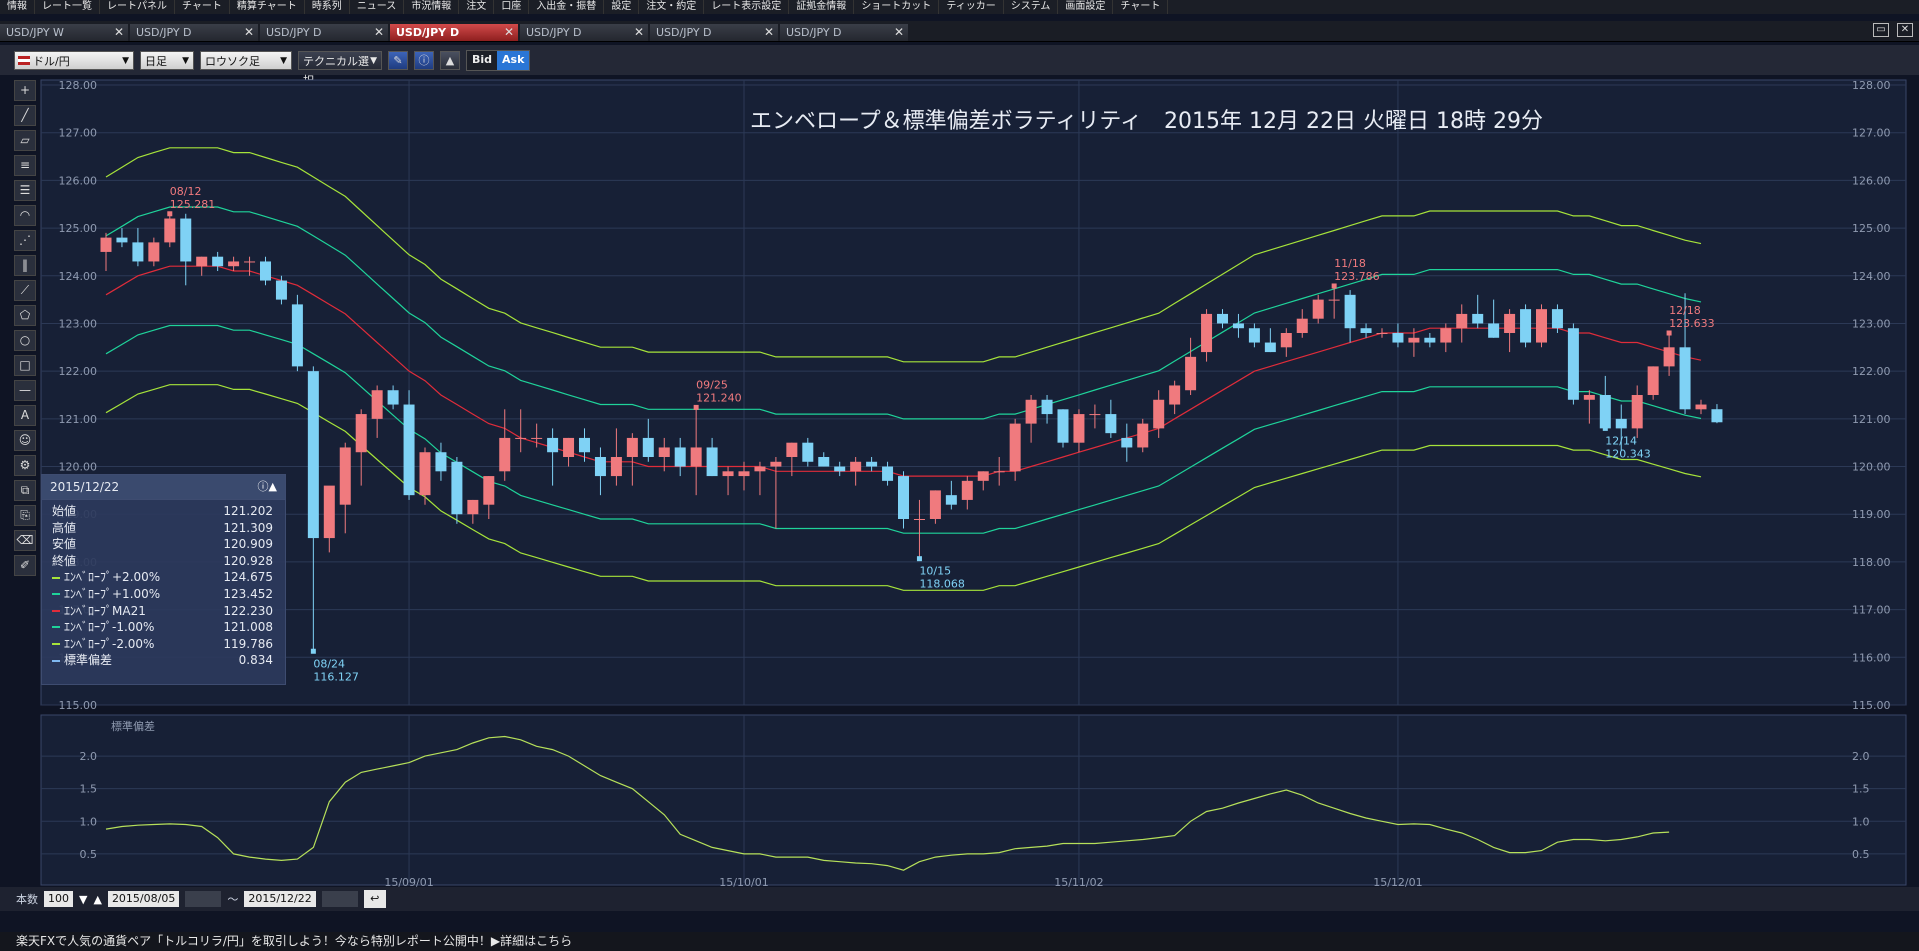 Image resolution: width=1919 pixels, height=951 pixels. What do you see at coordinates (64, 527) in the screenshot?
I see `info-row-label: 高値` at bounding box center [64, 527].